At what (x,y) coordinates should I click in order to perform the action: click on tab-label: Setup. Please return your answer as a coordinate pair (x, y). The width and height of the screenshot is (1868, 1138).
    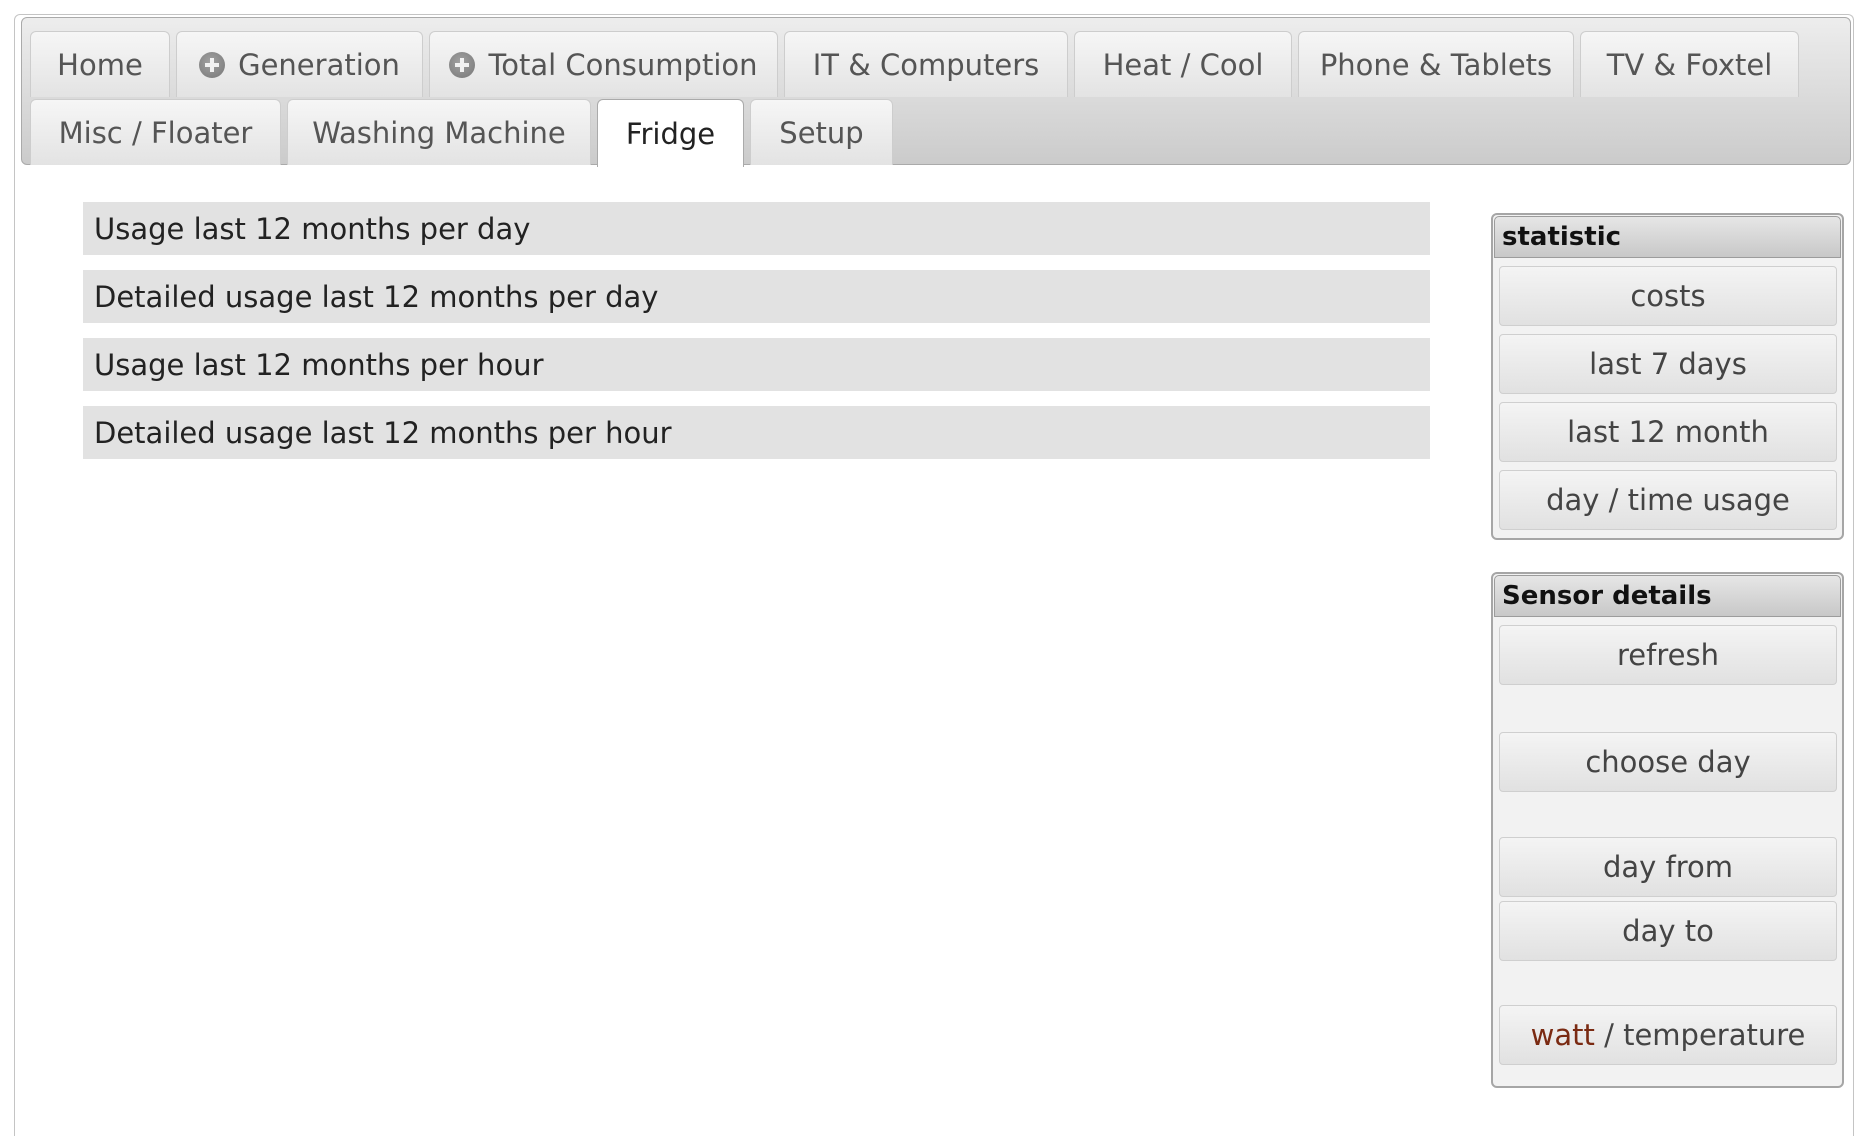
    Looking at the image, I should click on (821, 132).